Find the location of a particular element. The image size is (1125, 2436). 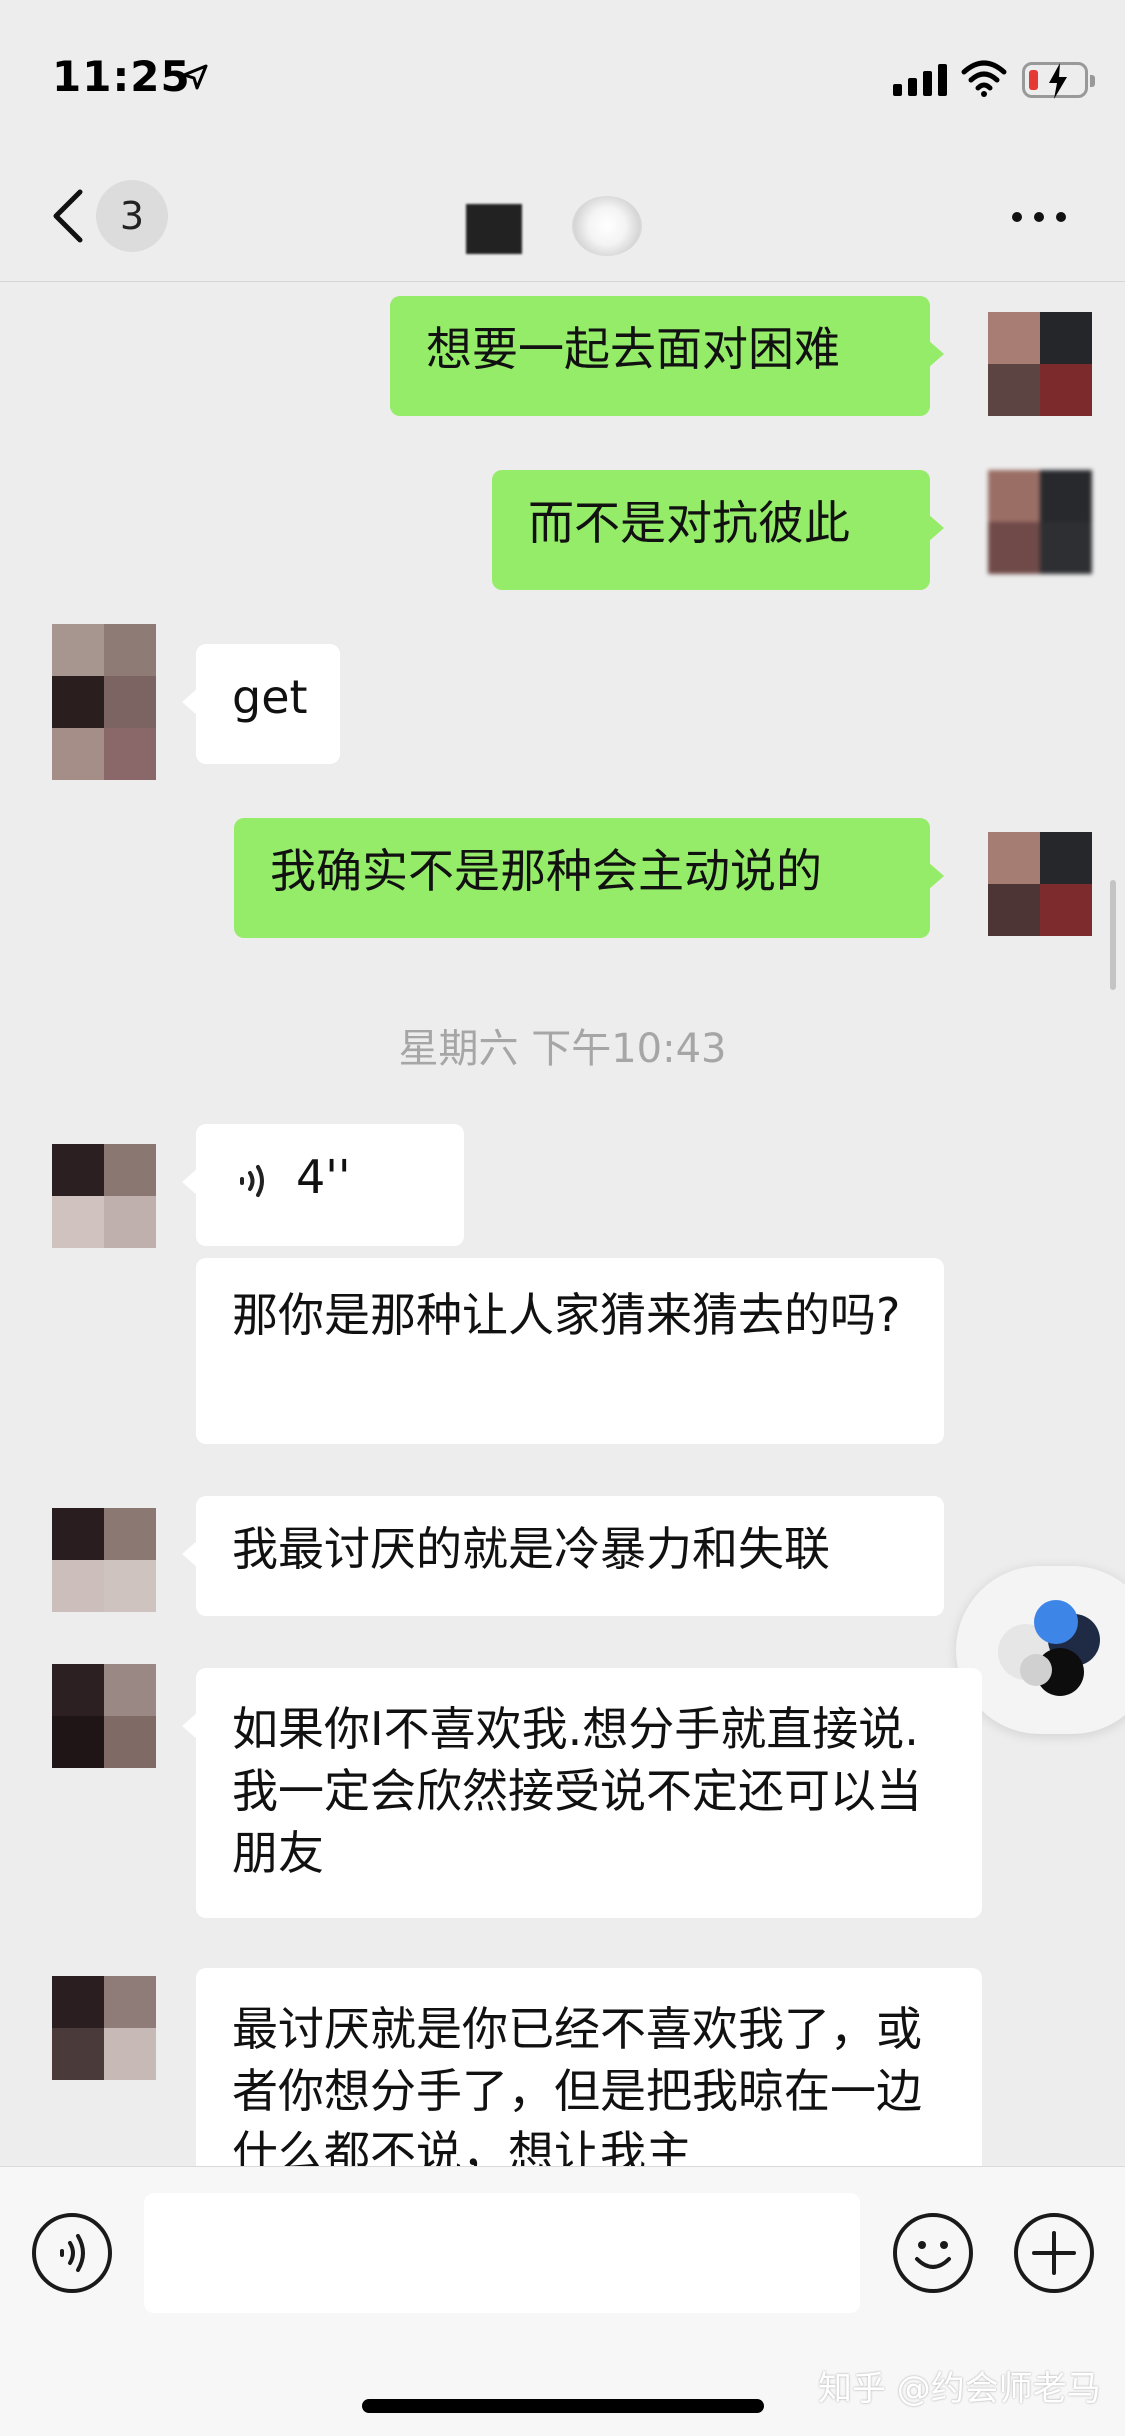

message-bubble-outgoing: 想要一起去面对困难 is located at coordinates (667, 356).